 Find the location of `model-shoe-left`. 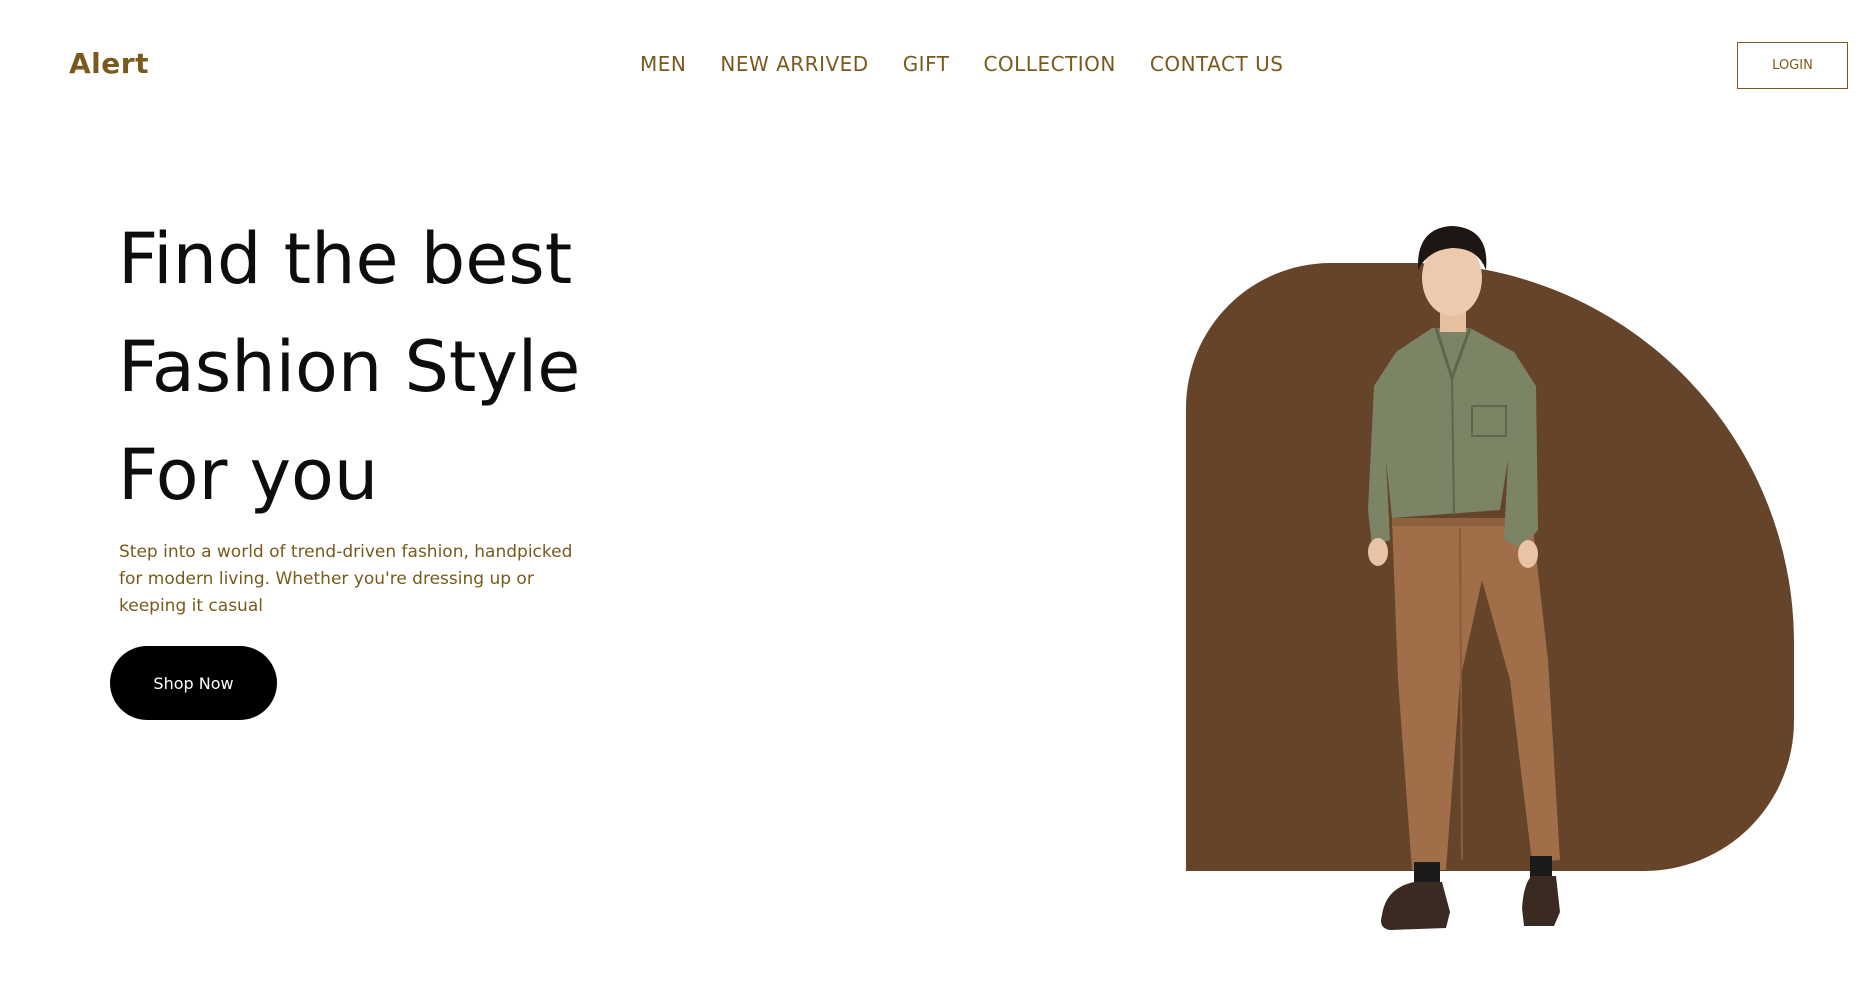

model-shoe-left is located at coordinates (1415, 906).